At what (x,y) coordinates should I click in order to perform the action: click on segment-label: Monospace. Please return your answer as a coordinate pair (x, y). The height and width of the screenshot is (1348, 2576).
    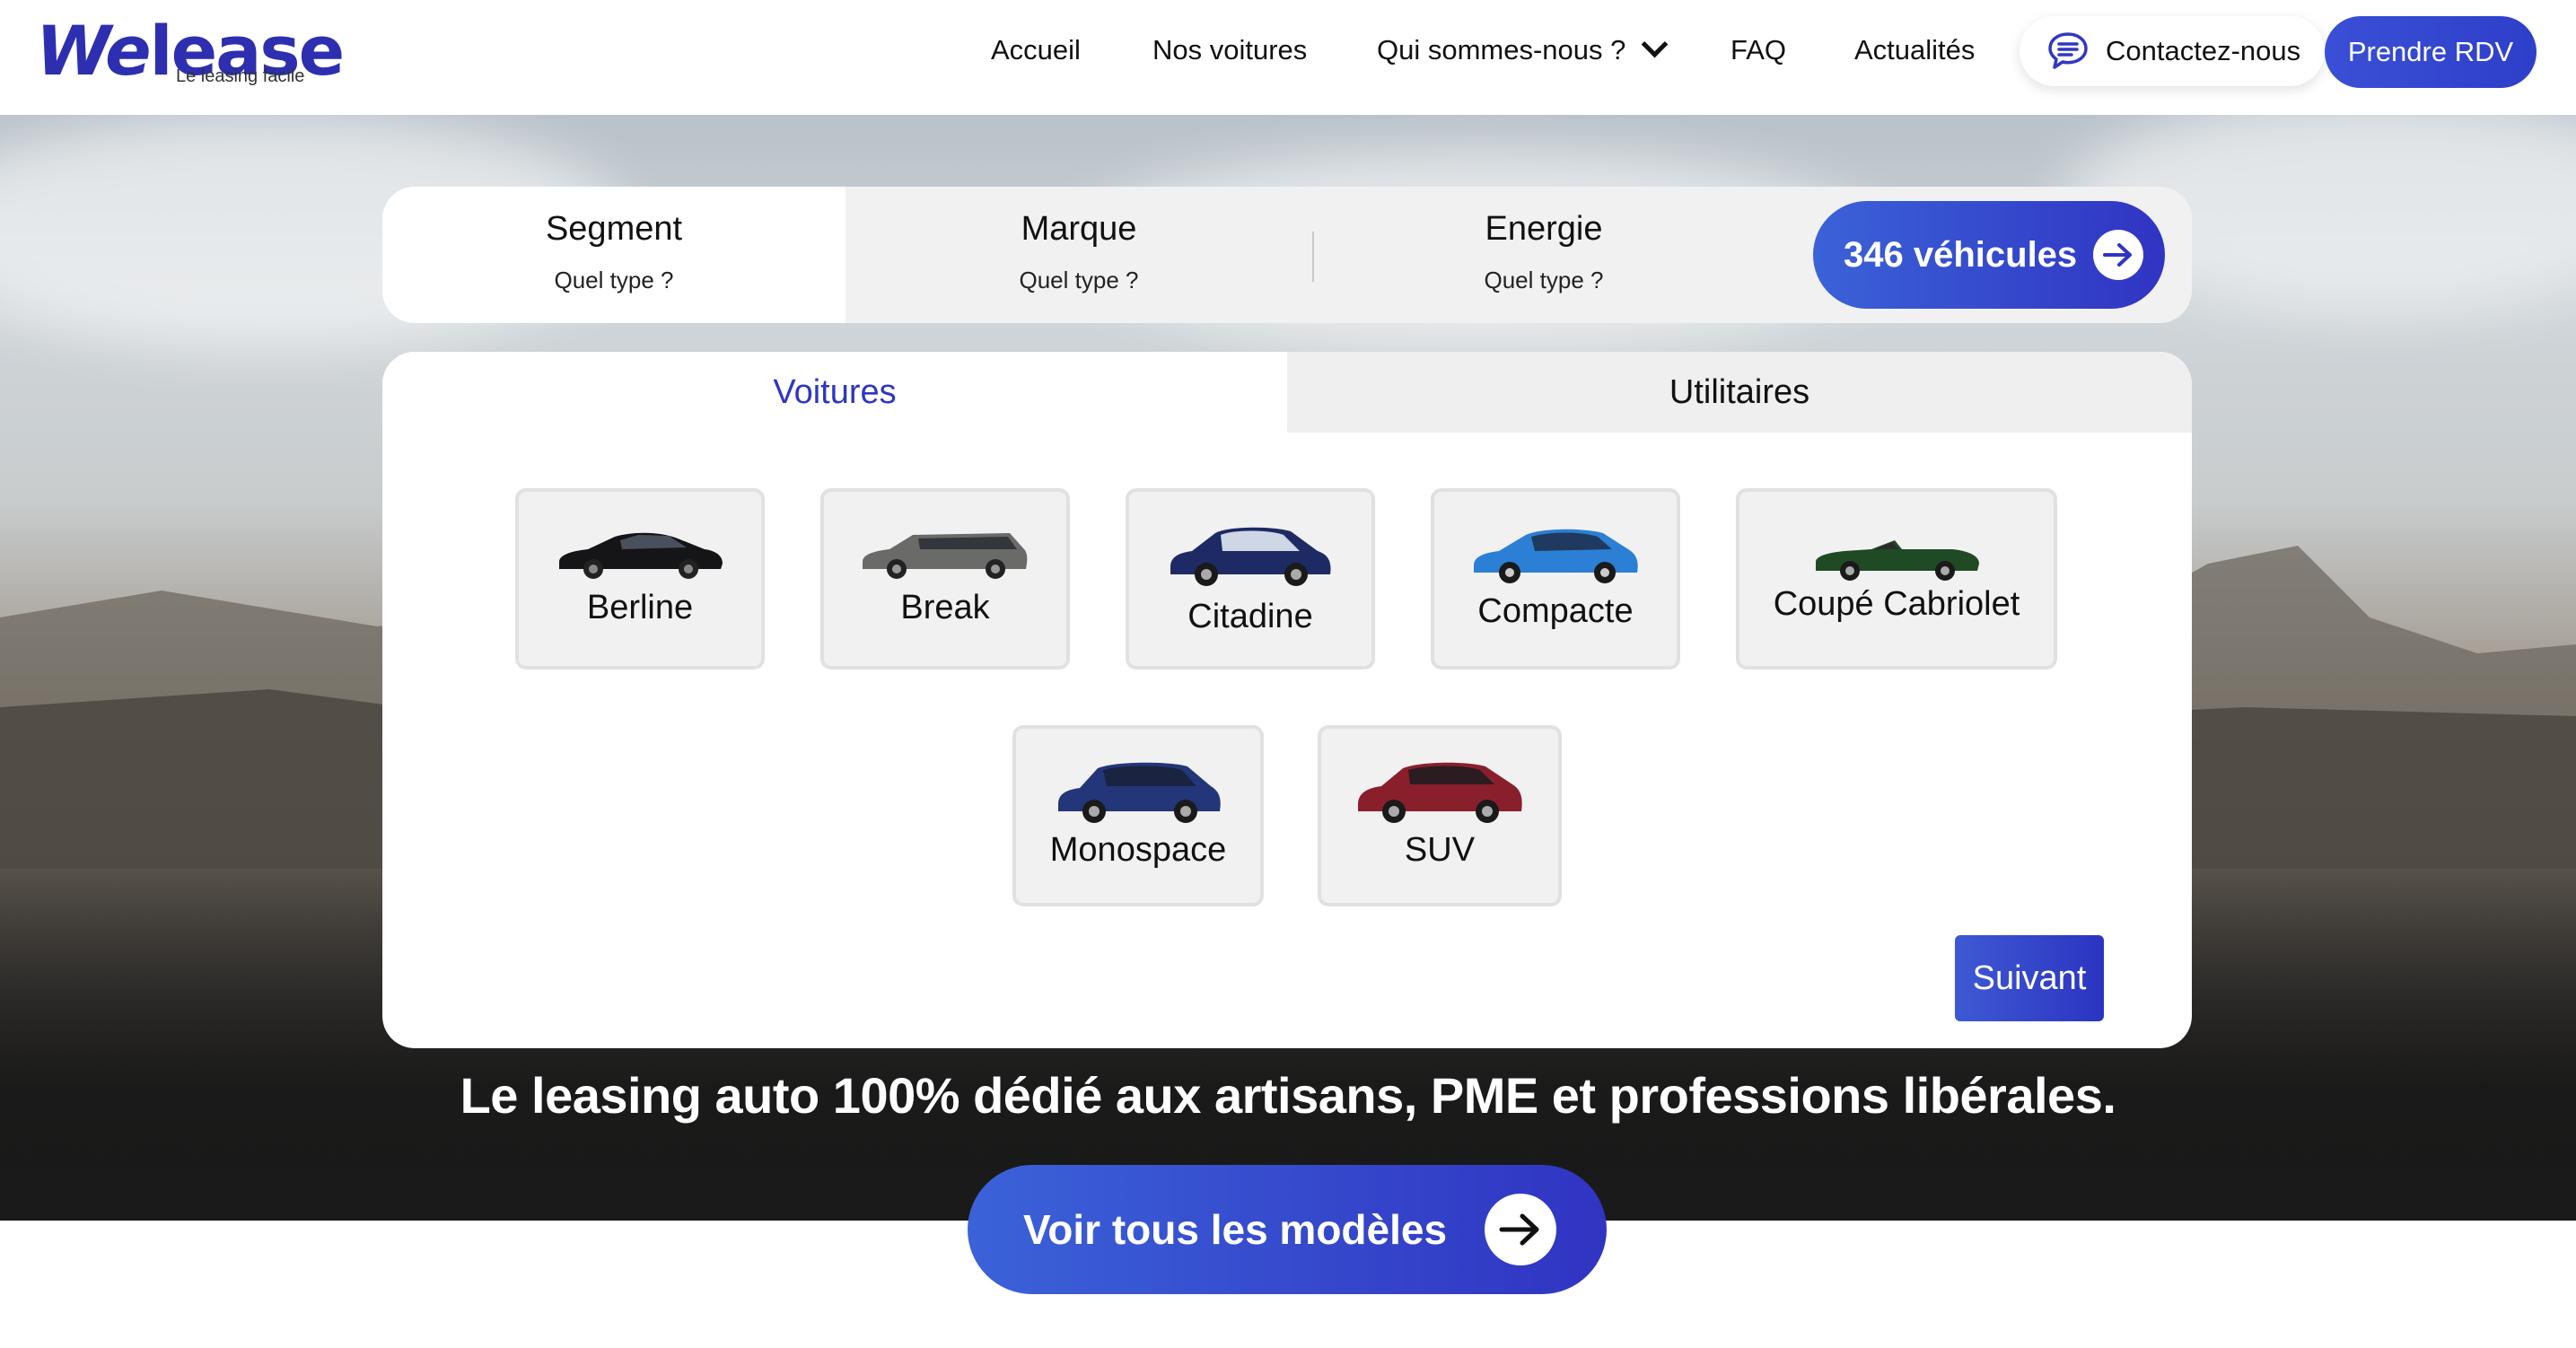
    Looking at the image, I should click on (1138, 850).